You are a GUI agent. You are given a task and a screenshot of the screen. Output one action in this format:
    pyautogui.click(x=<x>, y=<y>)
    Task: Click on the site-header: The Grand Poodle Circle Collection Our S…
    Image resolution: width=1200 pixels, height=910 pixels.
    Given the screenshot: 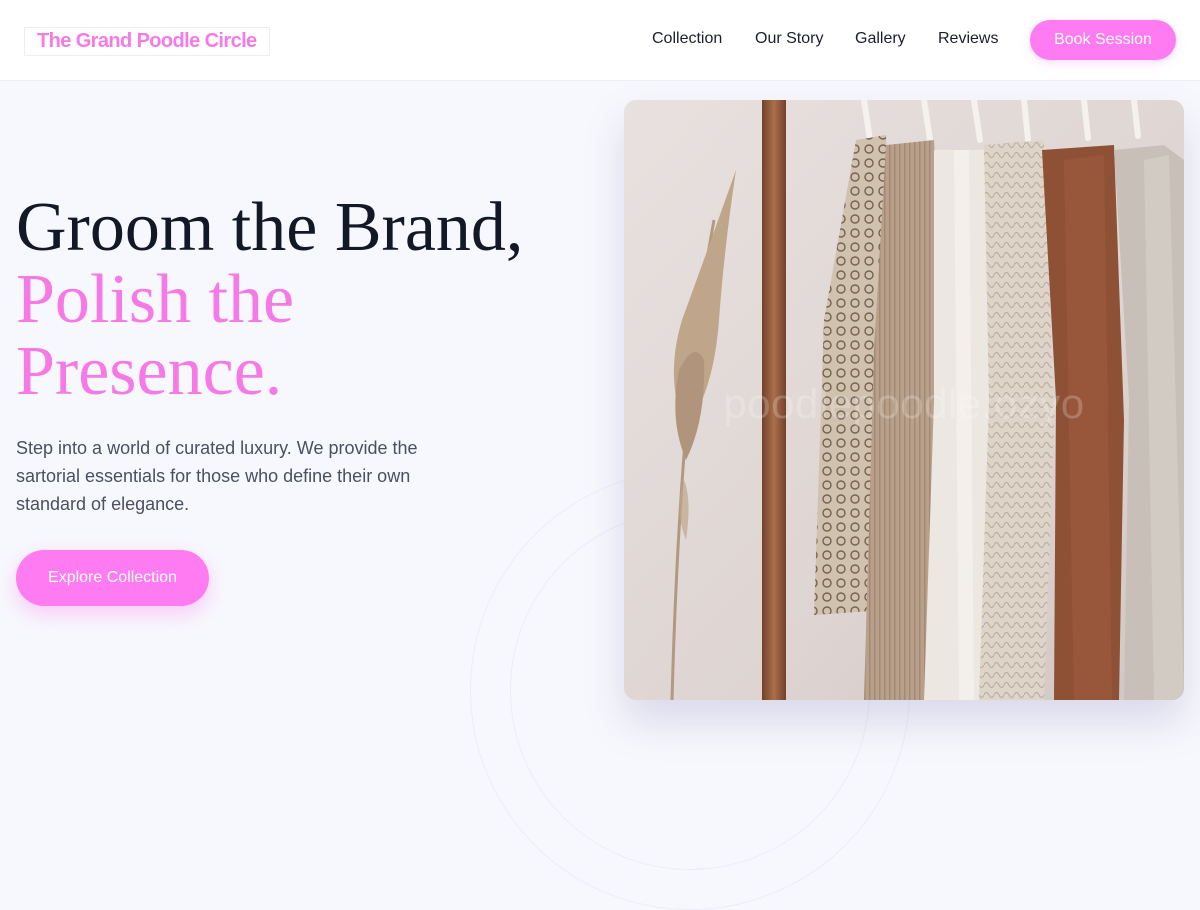 What is the action you would take?
    pyautogui.click(x=600, y=40)
    